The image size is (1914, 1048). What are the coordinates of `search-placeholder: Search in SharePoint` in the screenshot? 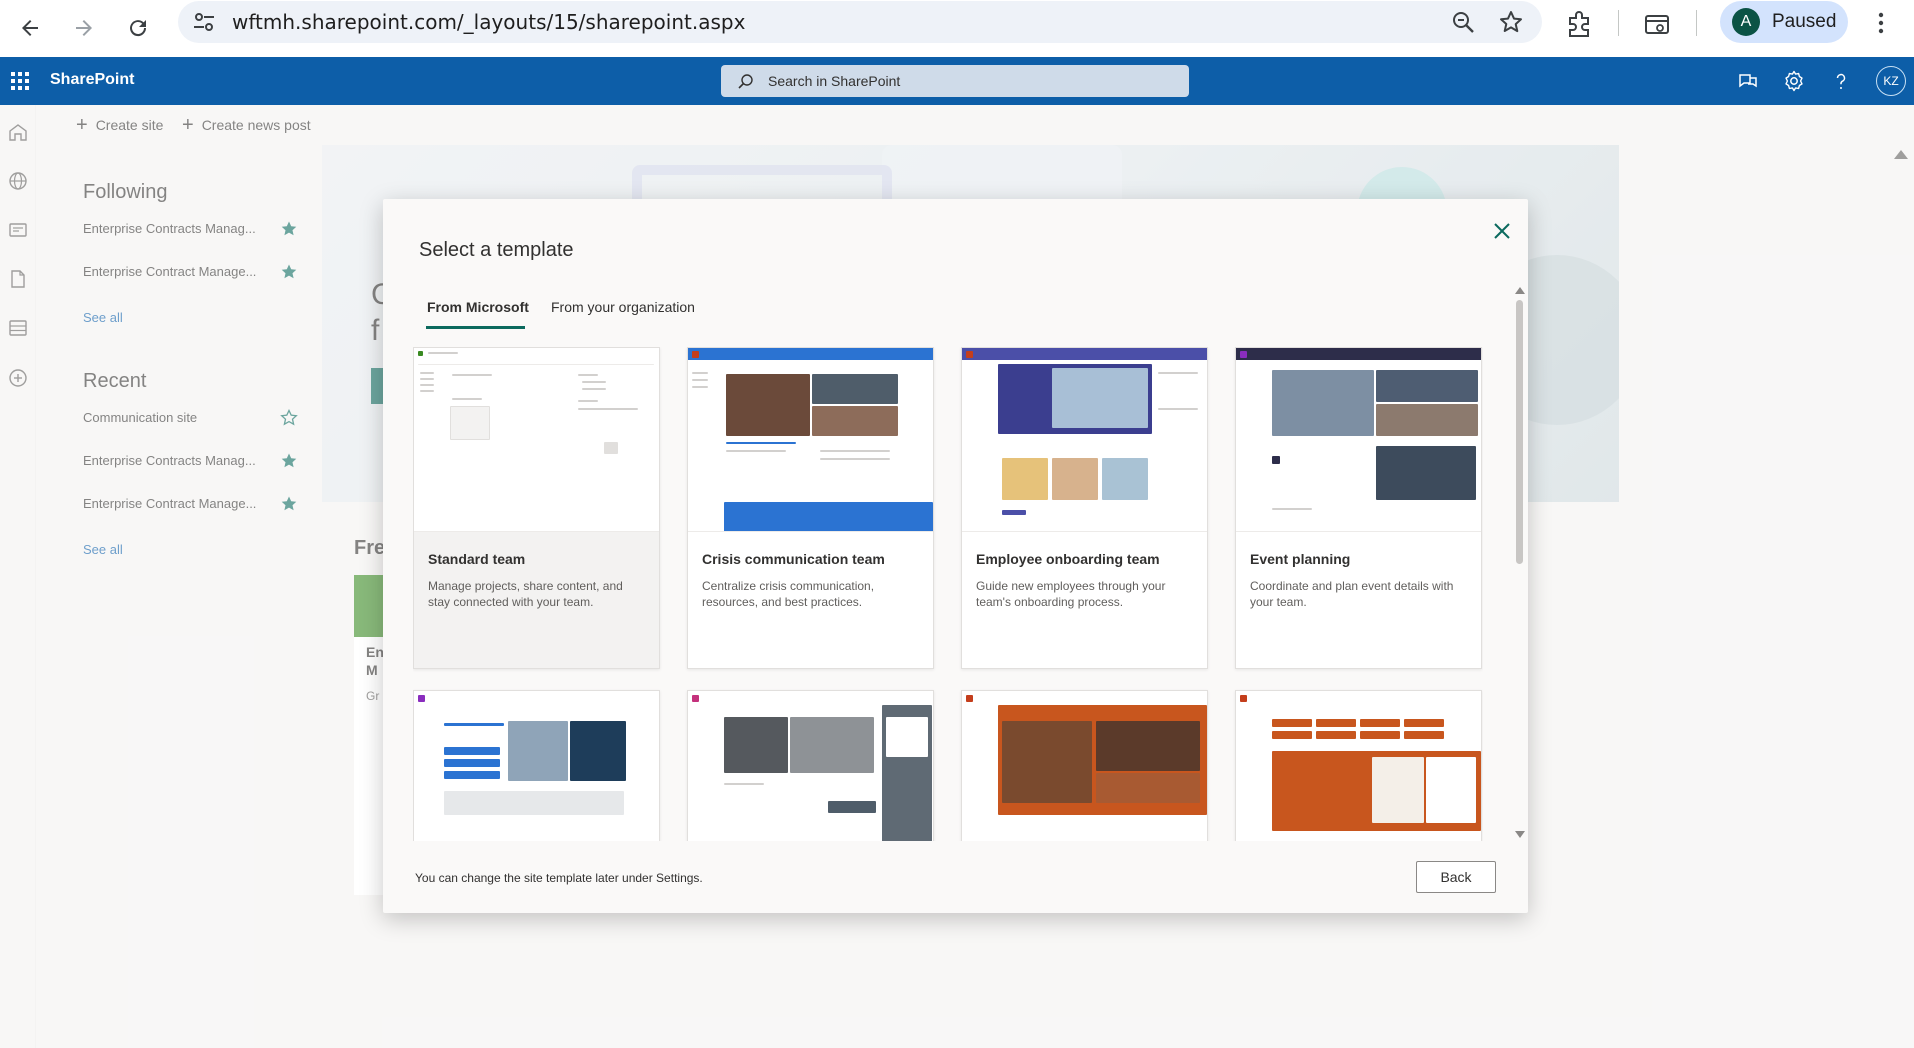 It's located at (834, 81).